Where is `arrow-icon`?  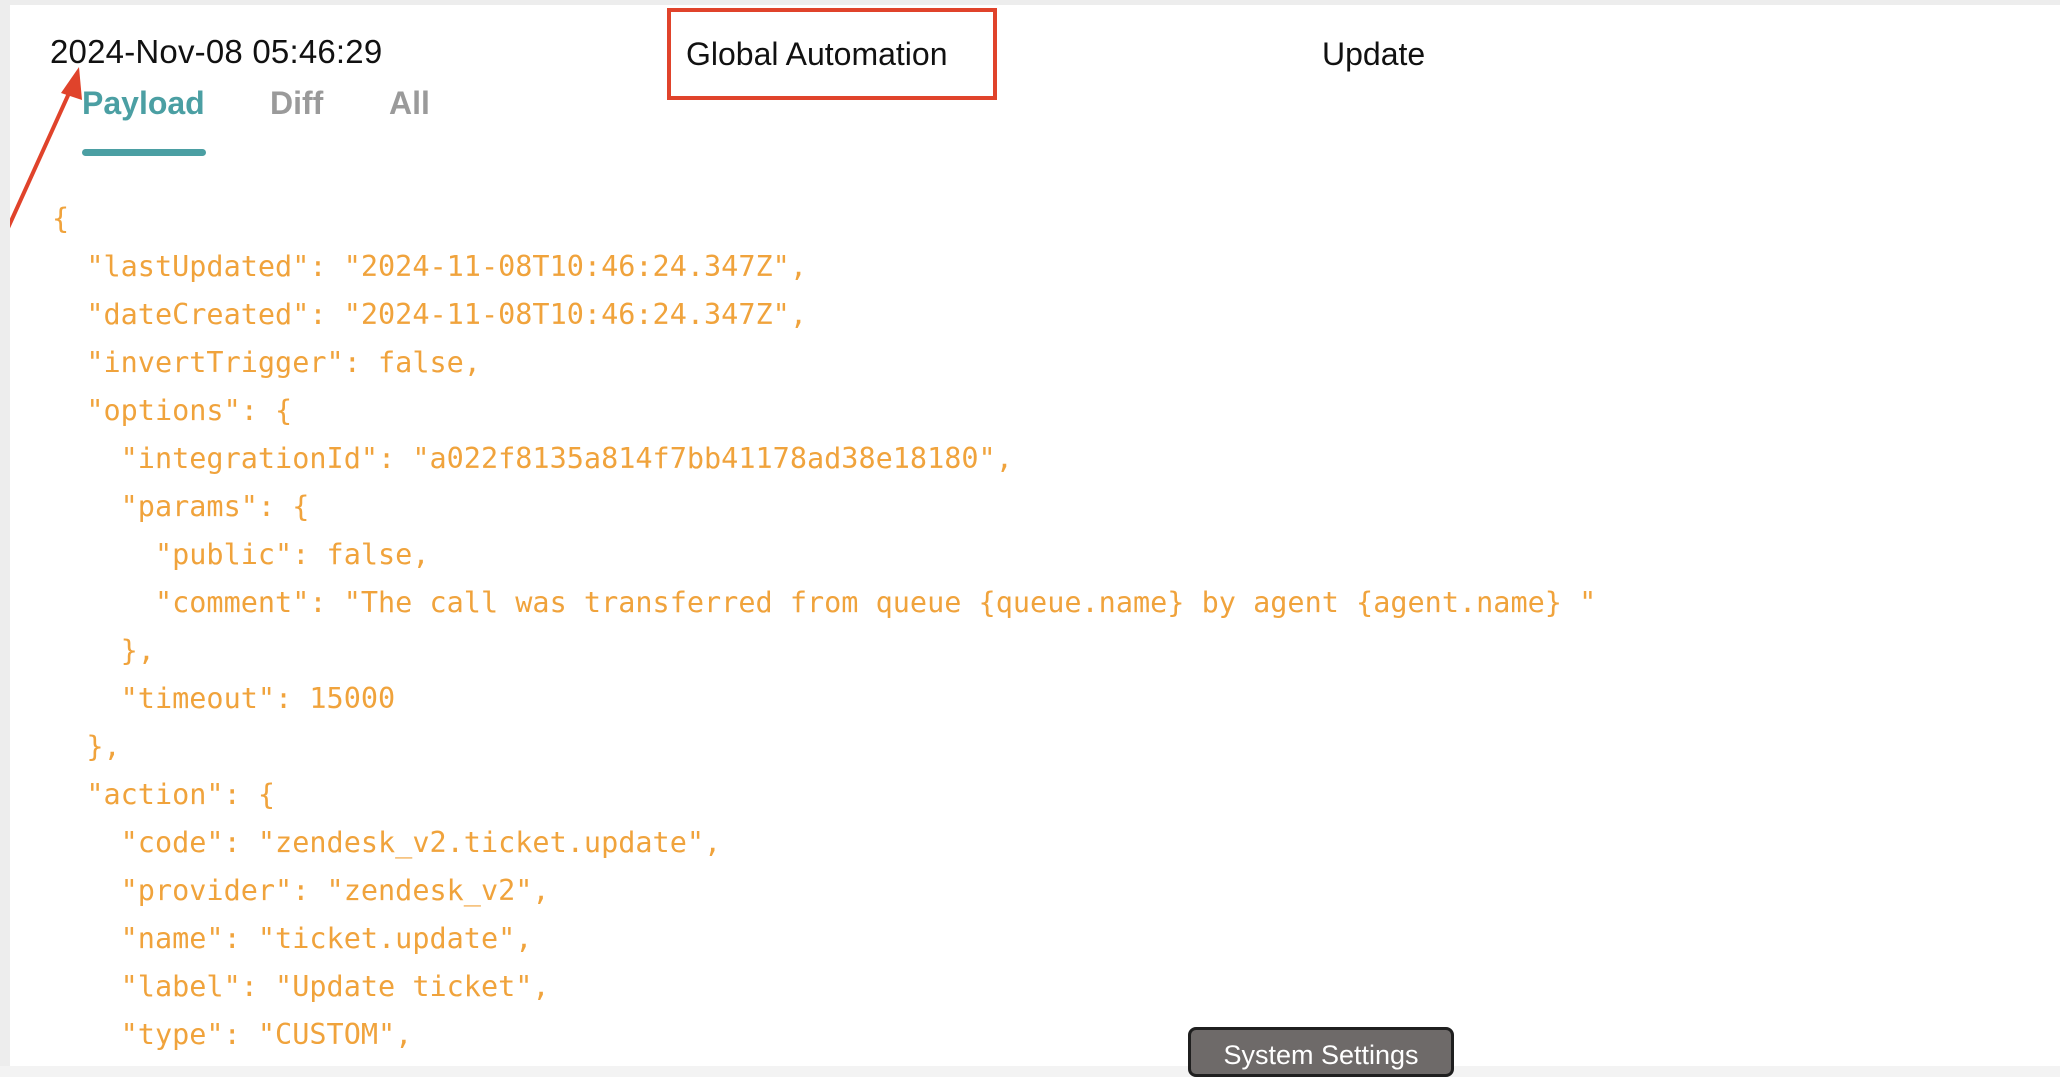 arrow-icon is located at coordinates (46, 148).